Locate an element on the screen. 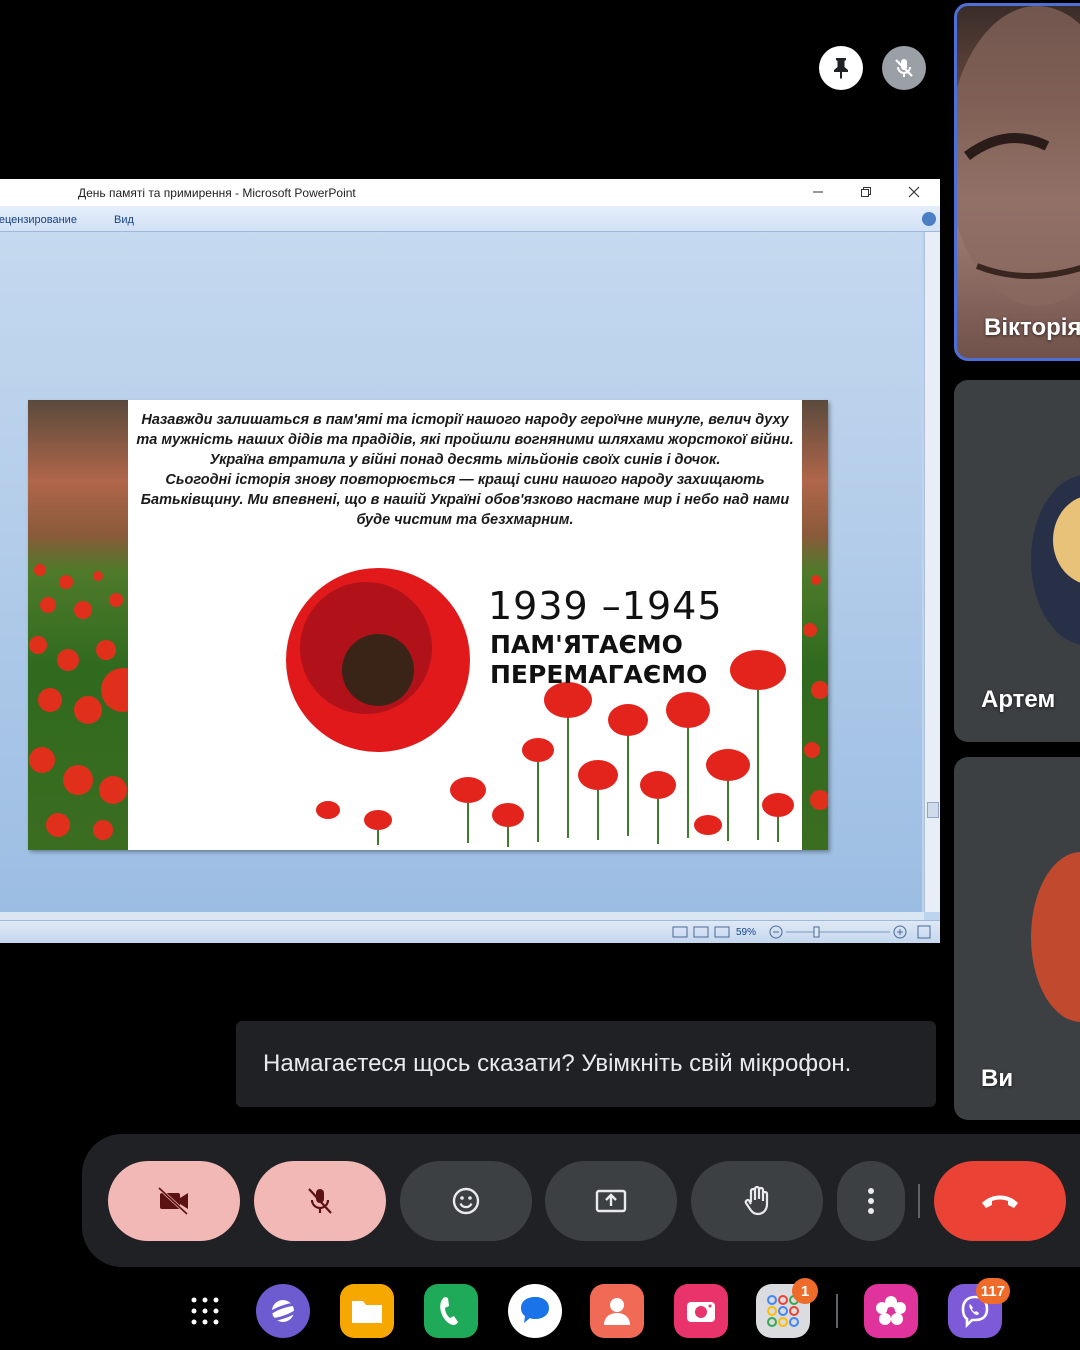  messages-app is located at coordinates (535, 1311).